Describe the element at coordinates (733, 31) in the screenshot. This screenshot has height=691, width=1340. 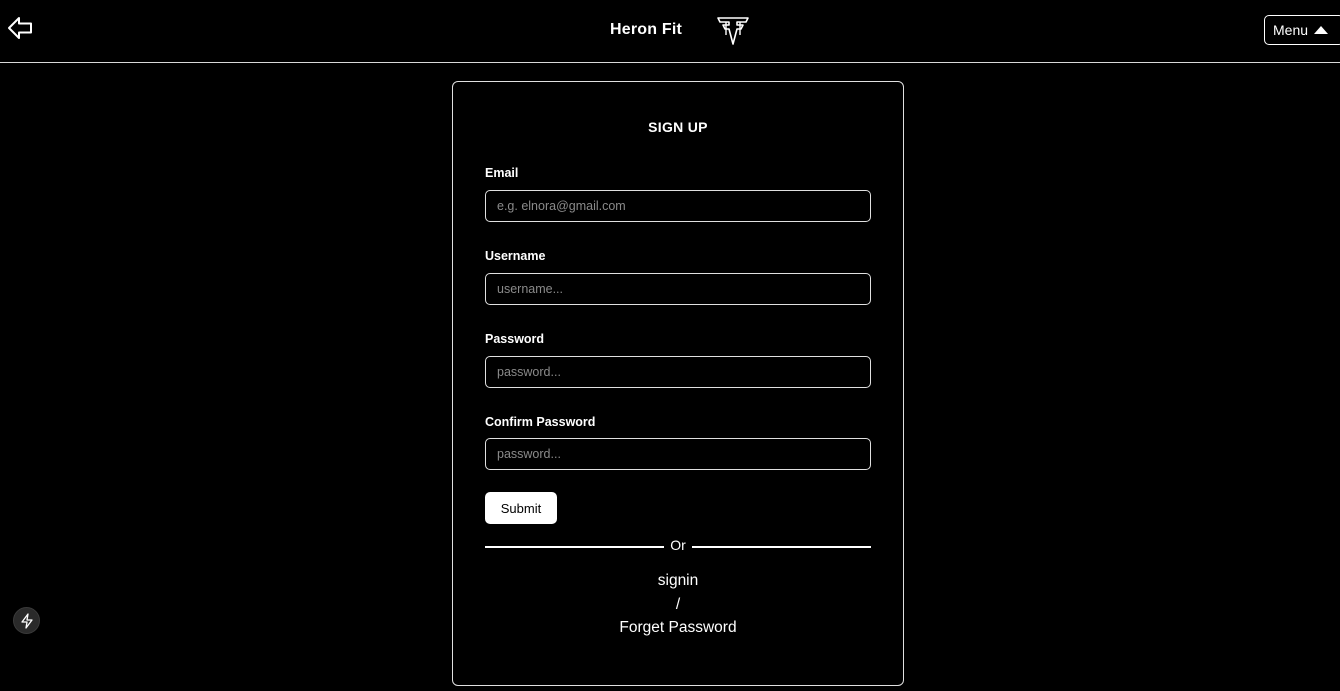
I see `heron-fit-logo` at that location.